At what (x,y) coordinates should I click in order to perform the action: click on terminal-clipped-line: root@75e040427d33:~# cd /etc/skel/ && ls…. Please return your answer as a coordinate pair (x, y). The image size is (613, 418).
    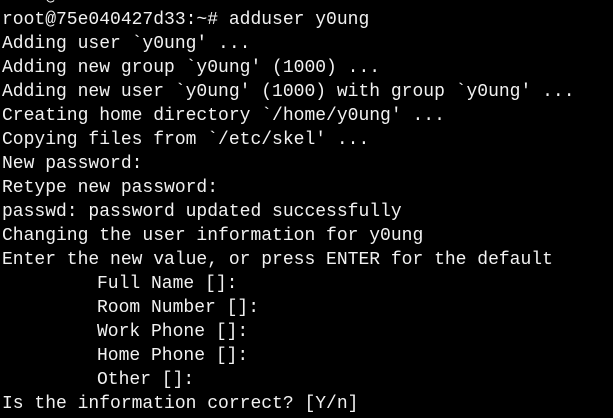
    Looking at the image, I should click on (239, 4).